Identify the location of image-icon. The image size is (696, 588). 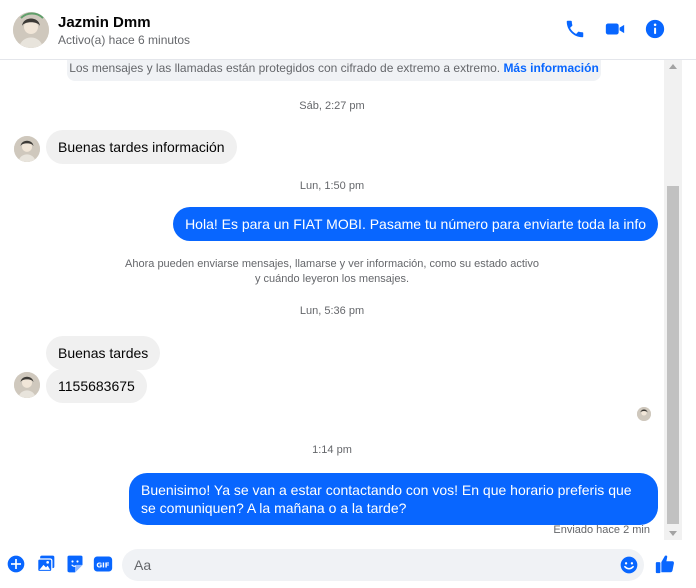
(46, 564).